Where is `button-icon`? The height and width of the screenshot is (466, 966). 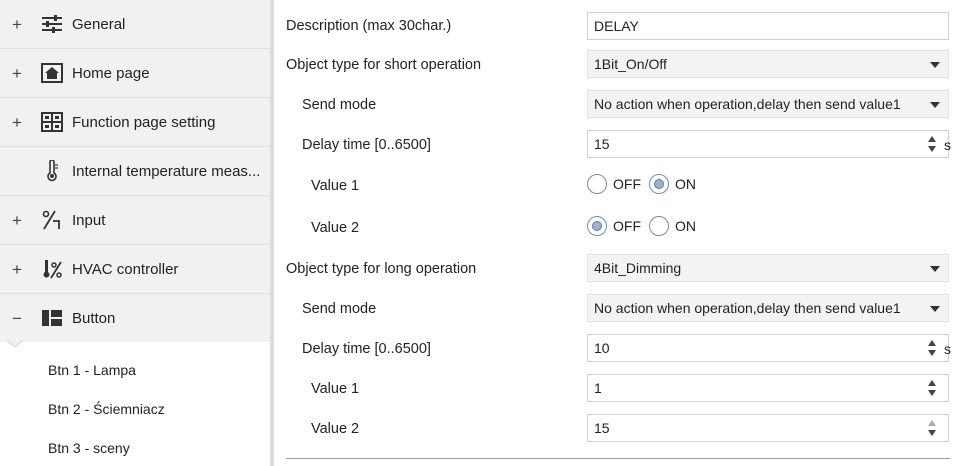
button-icon is located at coordinates (52, 318).